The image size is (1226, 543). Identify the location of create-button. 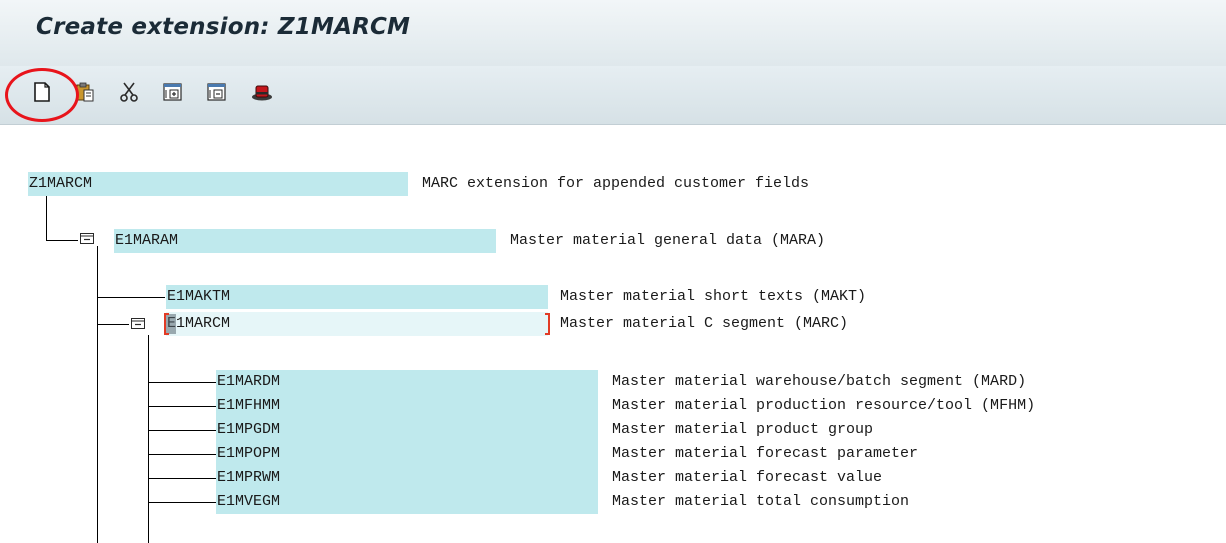
(42, 92).